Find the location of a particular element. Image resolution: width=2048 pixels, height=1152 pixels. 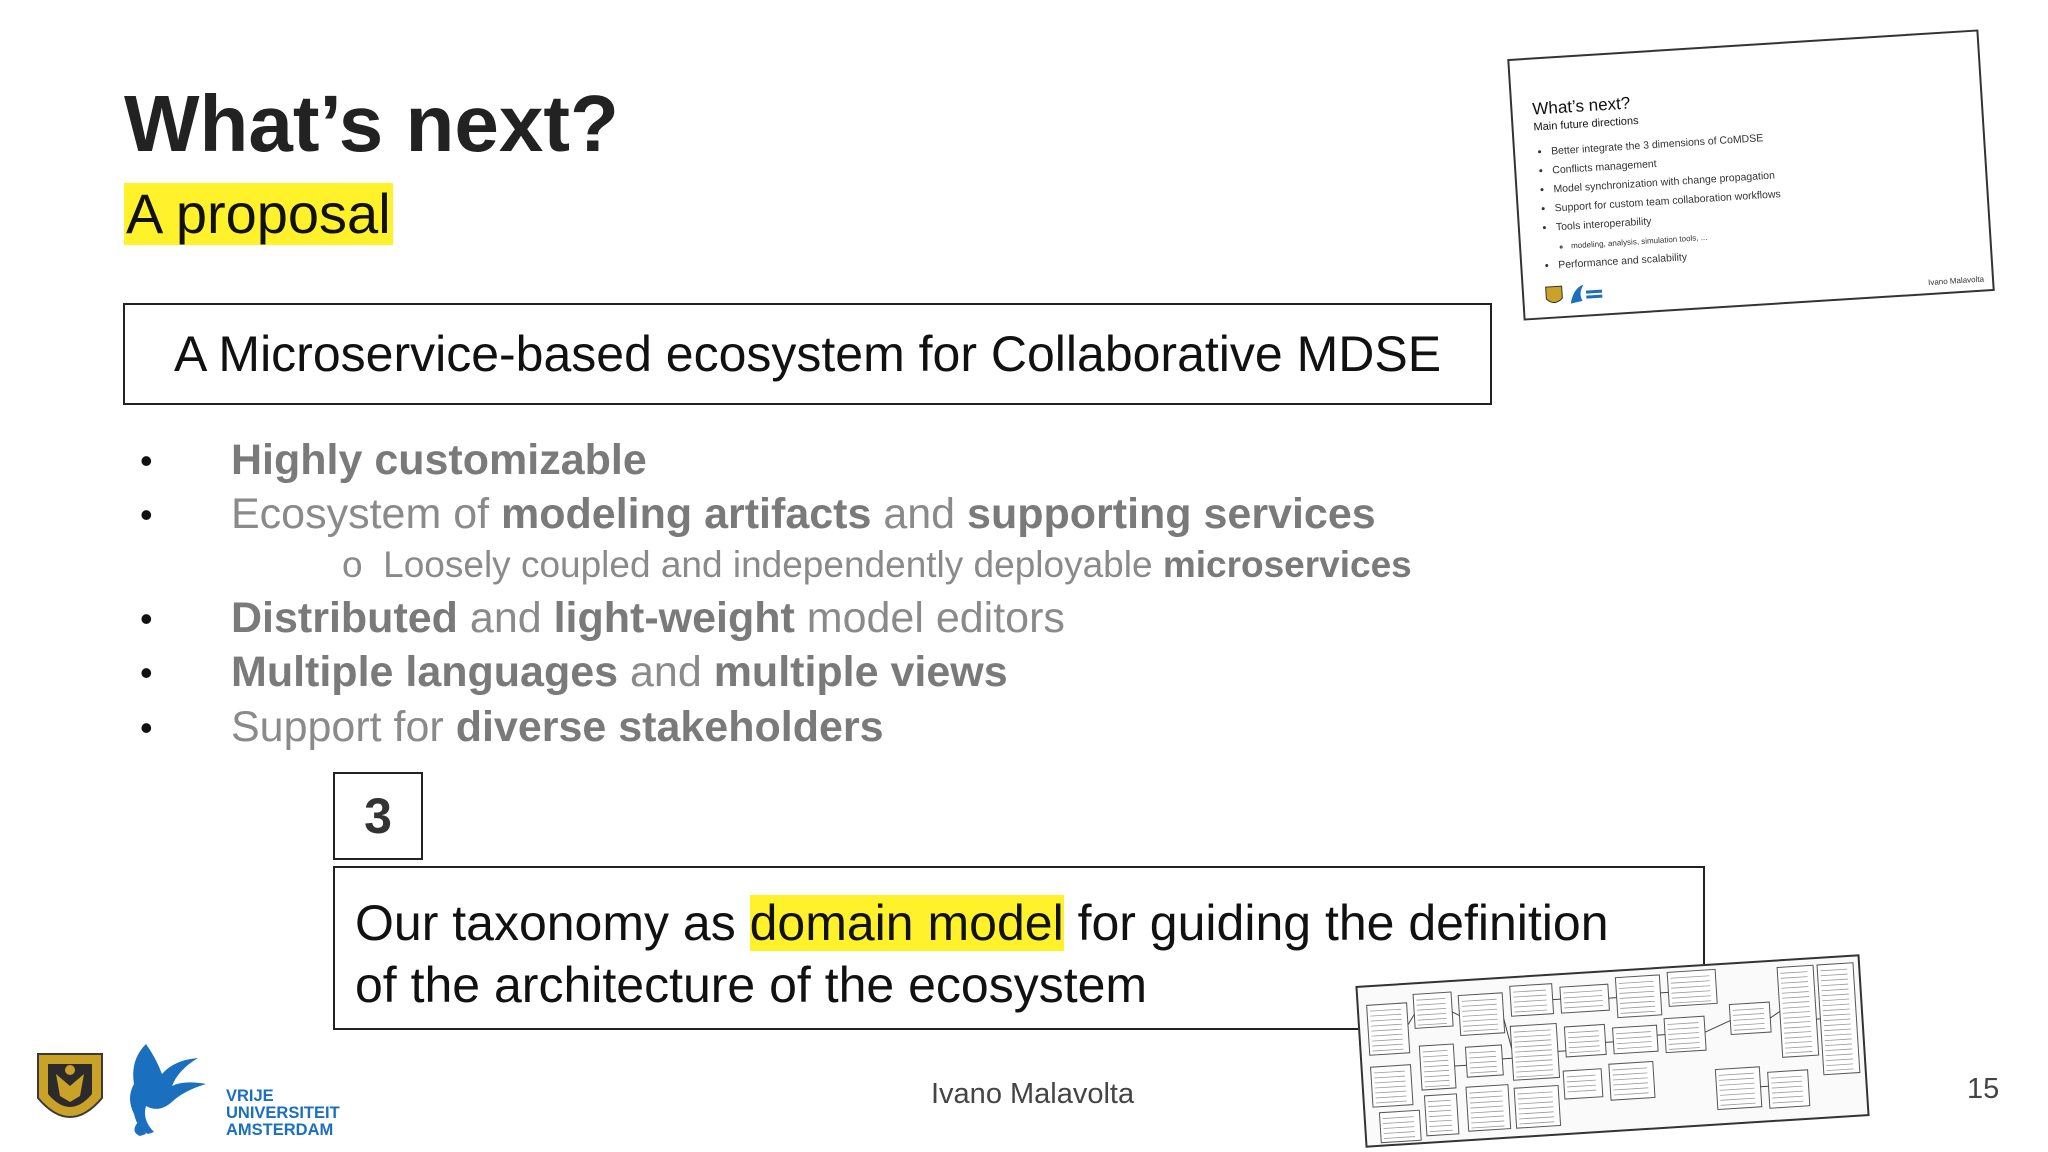

bullet-text-segment: model editors is located at coordinates (929, 618).